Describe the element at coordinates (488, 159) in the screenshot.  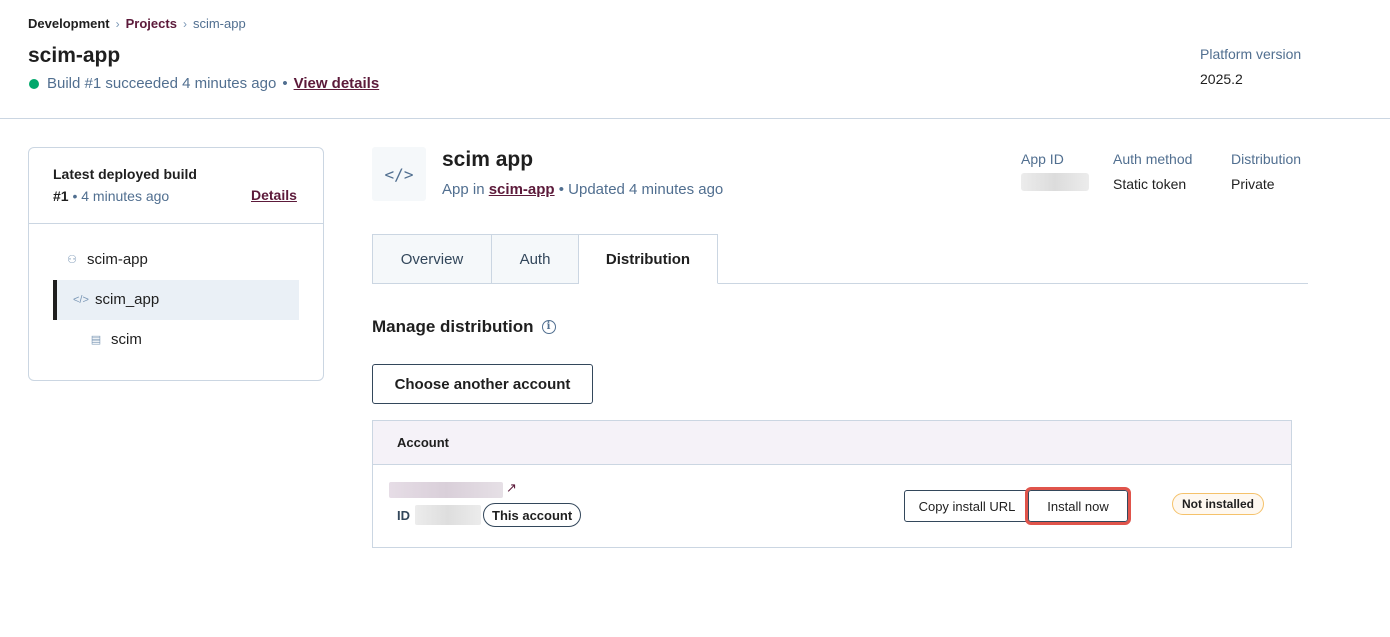
I see `app-title: scim app` at that location.